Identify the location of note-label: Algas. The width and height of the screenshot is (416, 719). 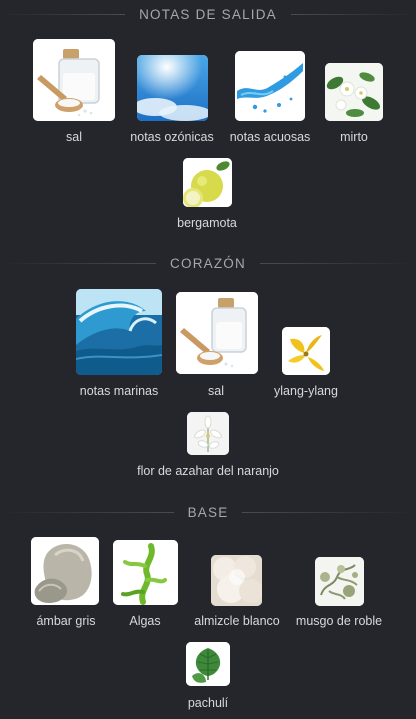
(145, 621).